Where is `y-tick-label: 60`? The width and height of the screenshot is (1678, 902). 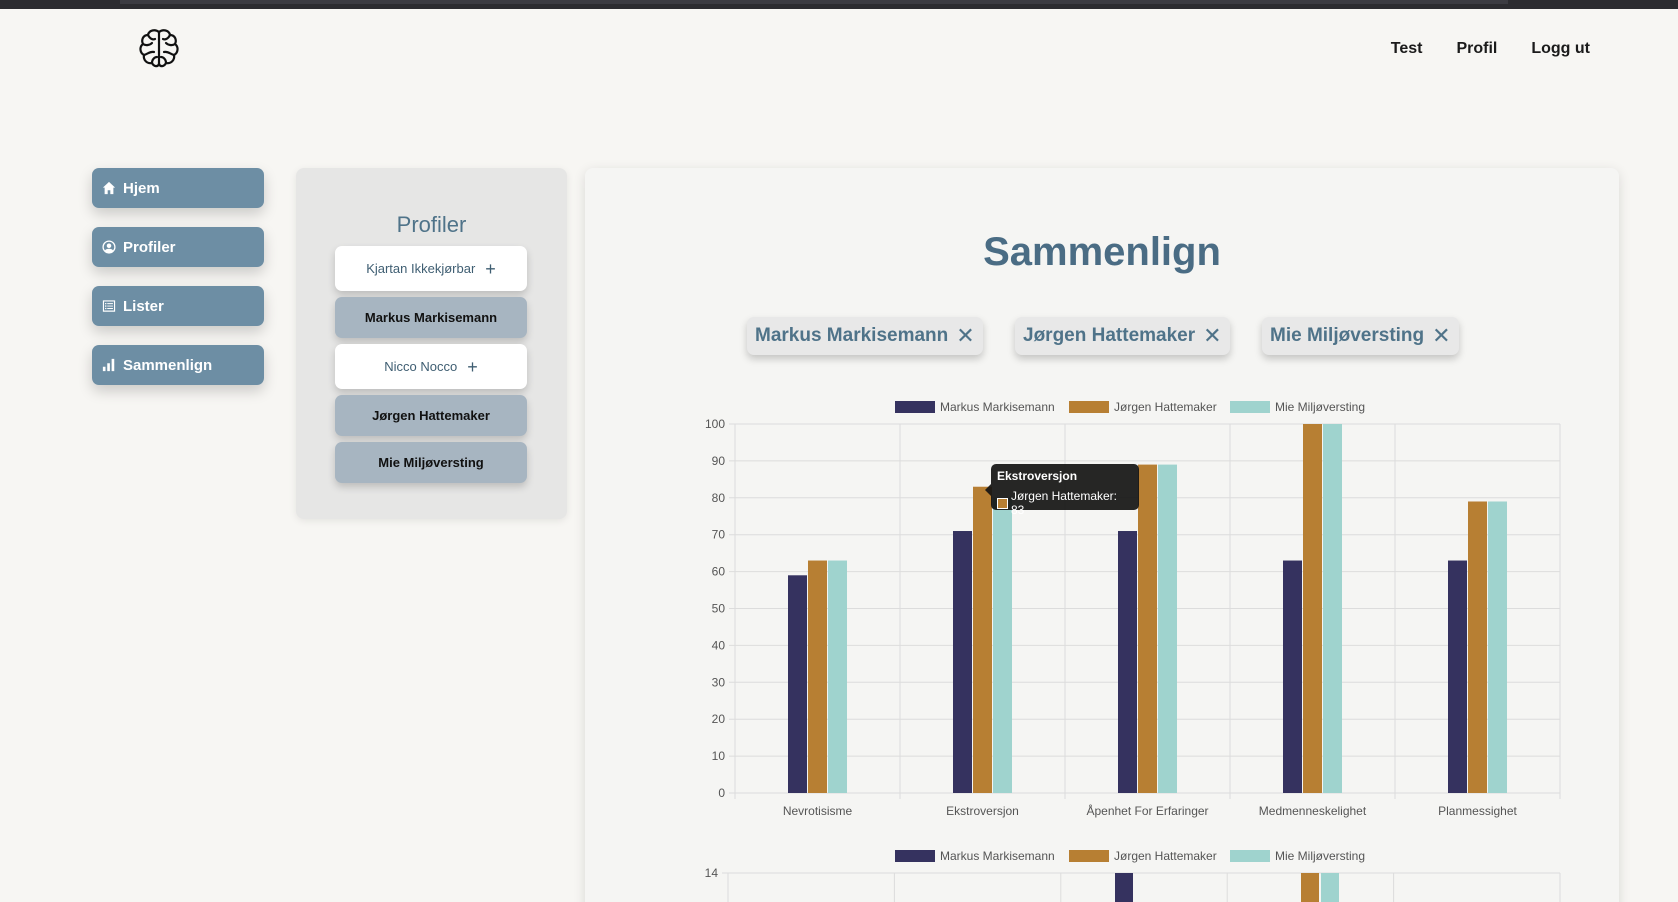
y-tick-label: 60 is located at coordinates (719, 572).